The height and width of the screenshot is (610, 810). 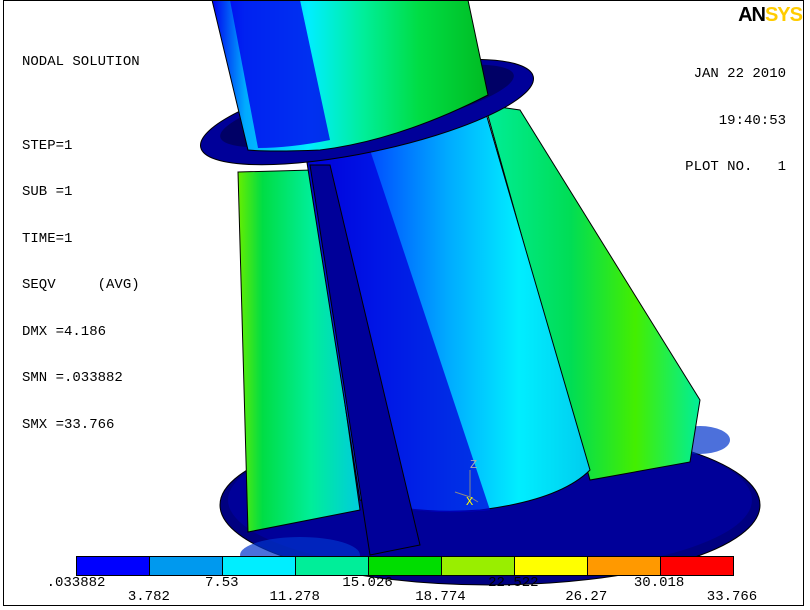 I want to click on info-step: STEP=1, so click(x=47, y=145).